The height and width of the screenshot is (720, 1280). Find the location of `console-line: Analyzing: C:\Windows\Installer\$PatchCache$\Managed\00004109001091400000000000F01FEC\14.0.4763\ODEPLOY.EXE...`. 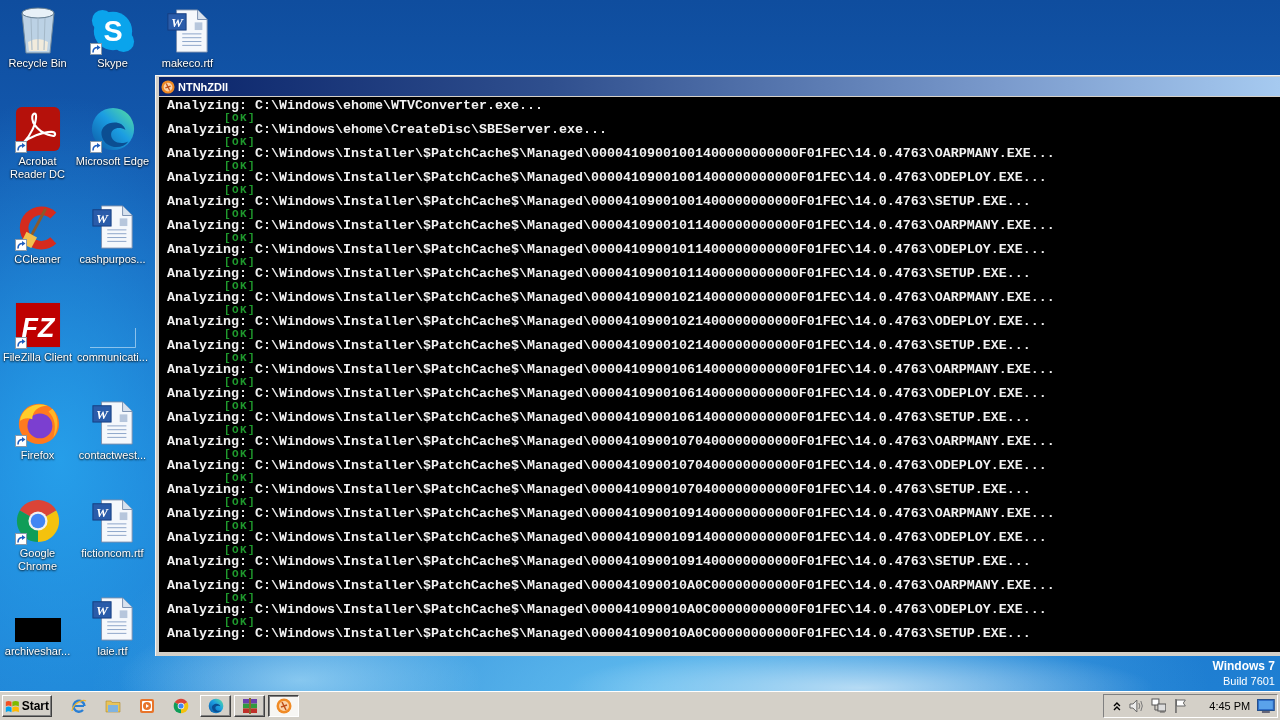

console-line: Analyzing: C:\Windows\Installer\$PatchCache$\Managed\00004109001091400000000000F01FEC\14.0.4763\ODEPLOY.EXE... is located at coordinates (607, 538).